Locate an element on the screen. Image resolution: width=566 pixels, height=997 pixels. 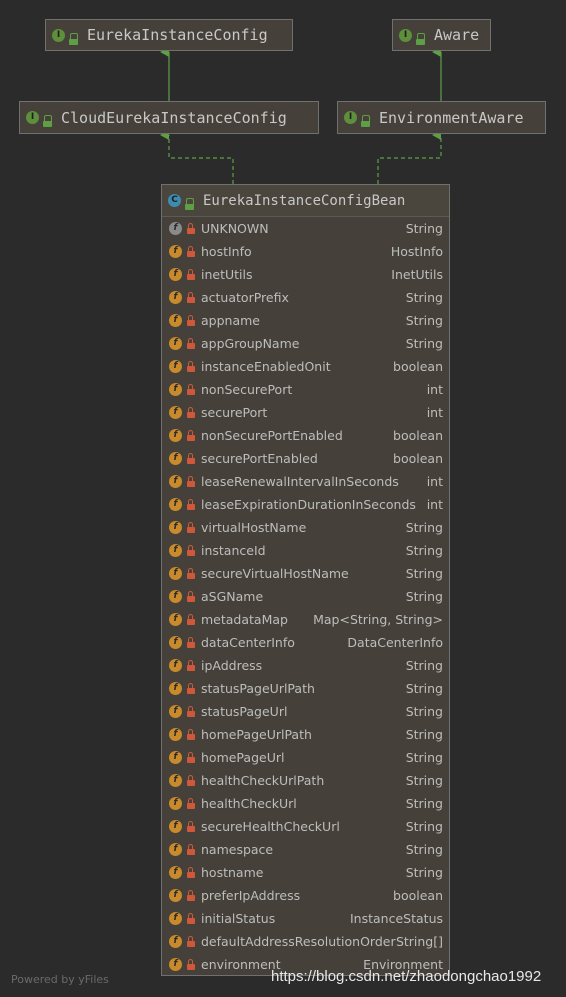
field-row: f appname String is located at coordinates (305, 320).